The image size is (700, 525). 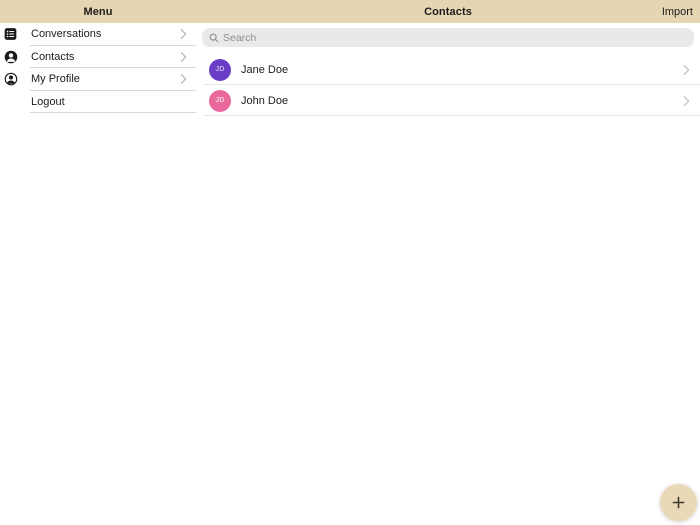 What do you see at coordinates (265, 100) in the screenshot?
I see `contact-name: John Doe` at bounding box center [265, 100].